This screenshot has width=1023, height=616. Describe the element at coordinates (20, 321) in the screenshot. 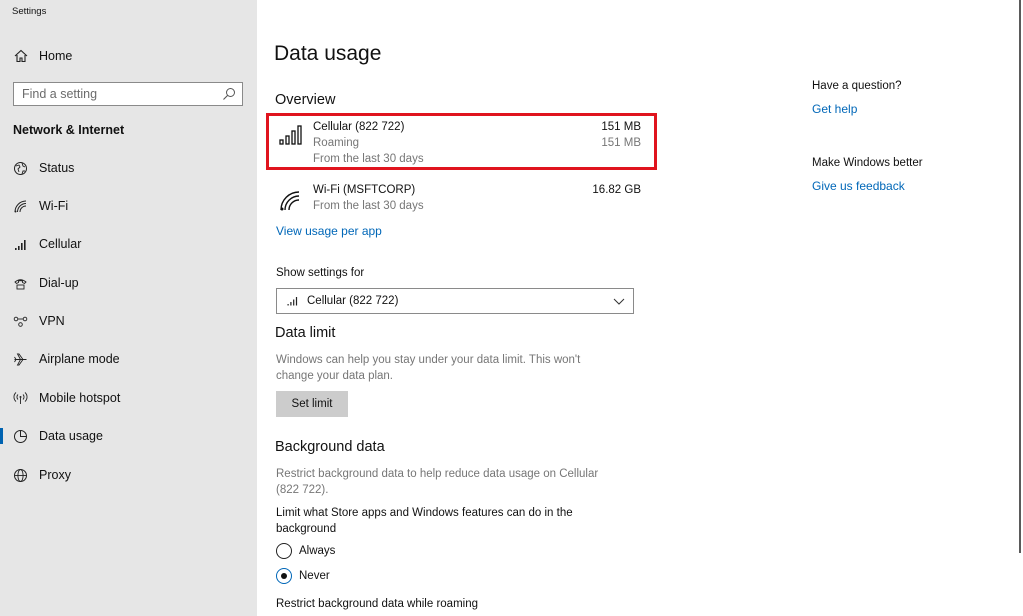

I see `vpn-icon` at that location.